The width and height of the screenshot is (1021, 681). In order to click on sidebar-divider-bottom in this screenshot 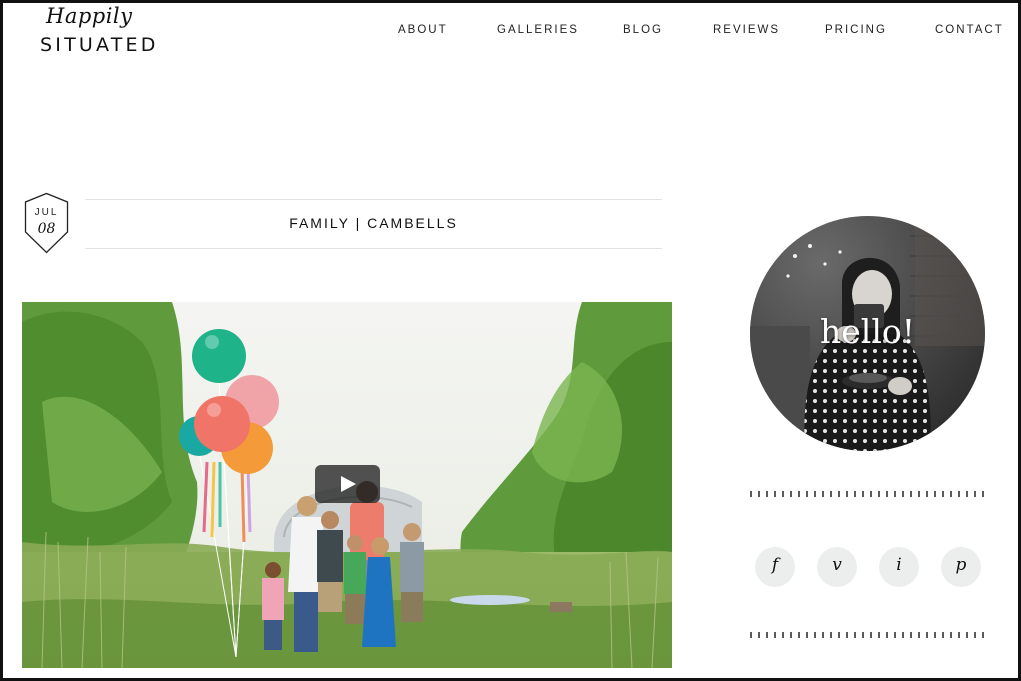, I will do `click(867, 635)`.